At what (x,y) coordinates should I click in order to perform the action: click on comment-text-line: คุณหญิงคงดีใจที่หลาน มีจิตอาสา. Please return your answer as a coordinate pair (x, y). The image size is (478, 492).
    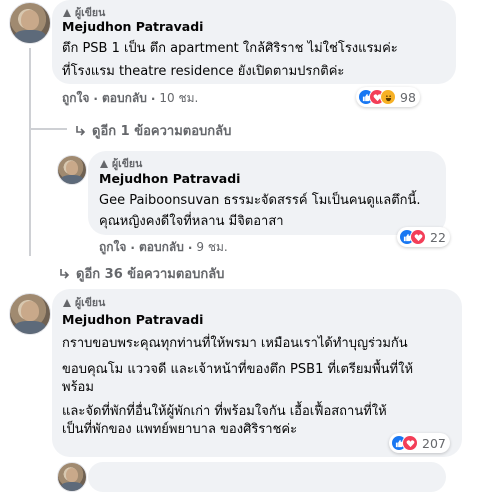
    Looking at the image, I should click on (191, 221).